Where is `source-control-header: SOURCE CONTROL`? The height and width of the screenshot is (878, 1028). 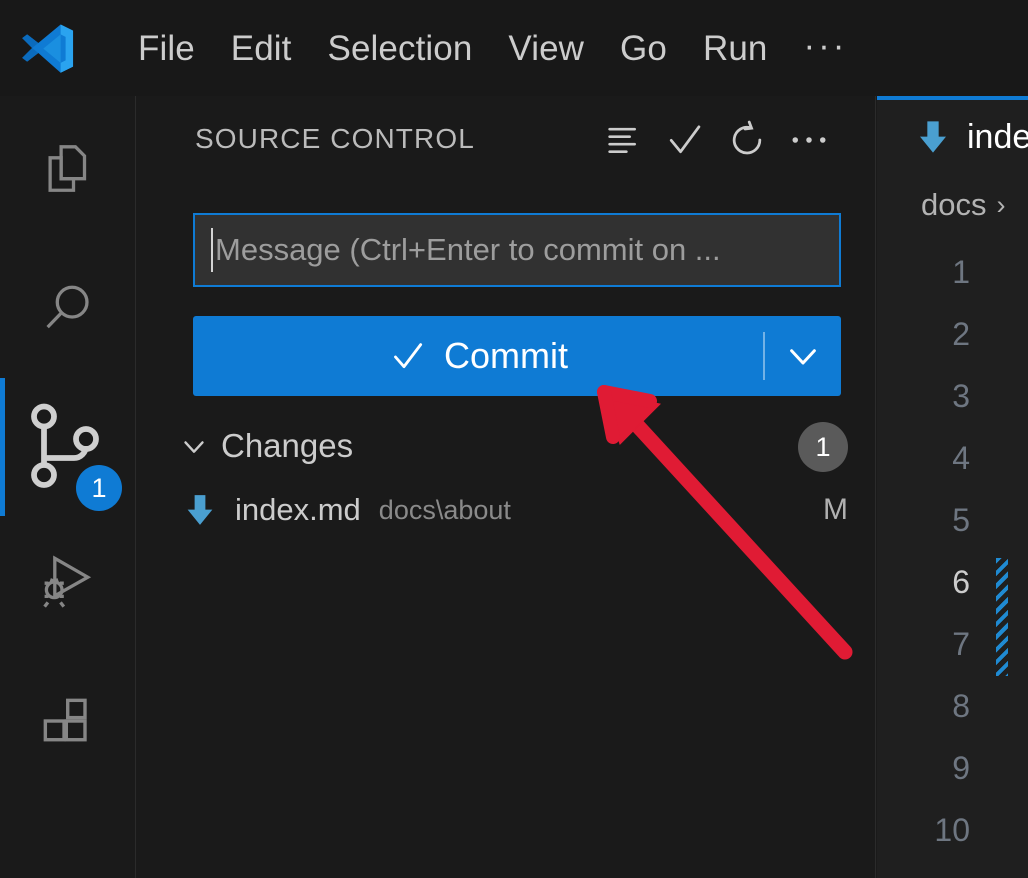 source-control-header: SOURCE CONTROL is located at coordinates (506, 139).